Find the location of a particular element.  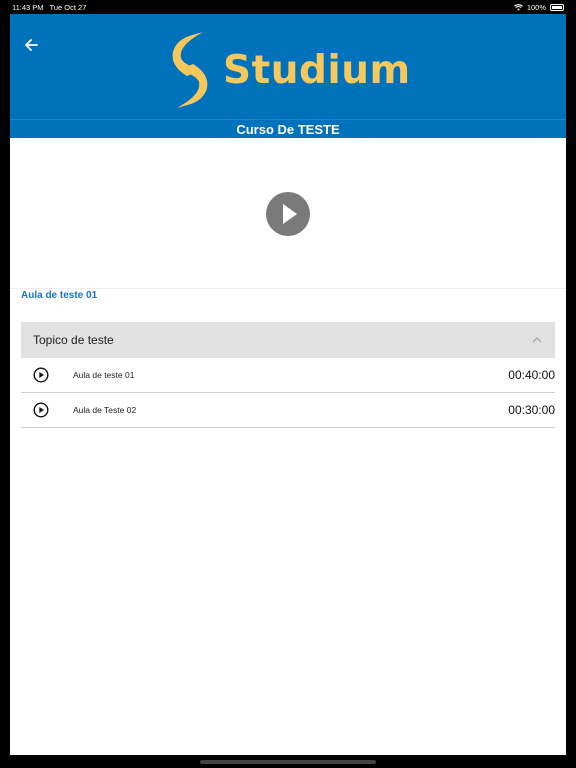

course-title-bar: Curso De TESTE is located at coordinates (288, 128).